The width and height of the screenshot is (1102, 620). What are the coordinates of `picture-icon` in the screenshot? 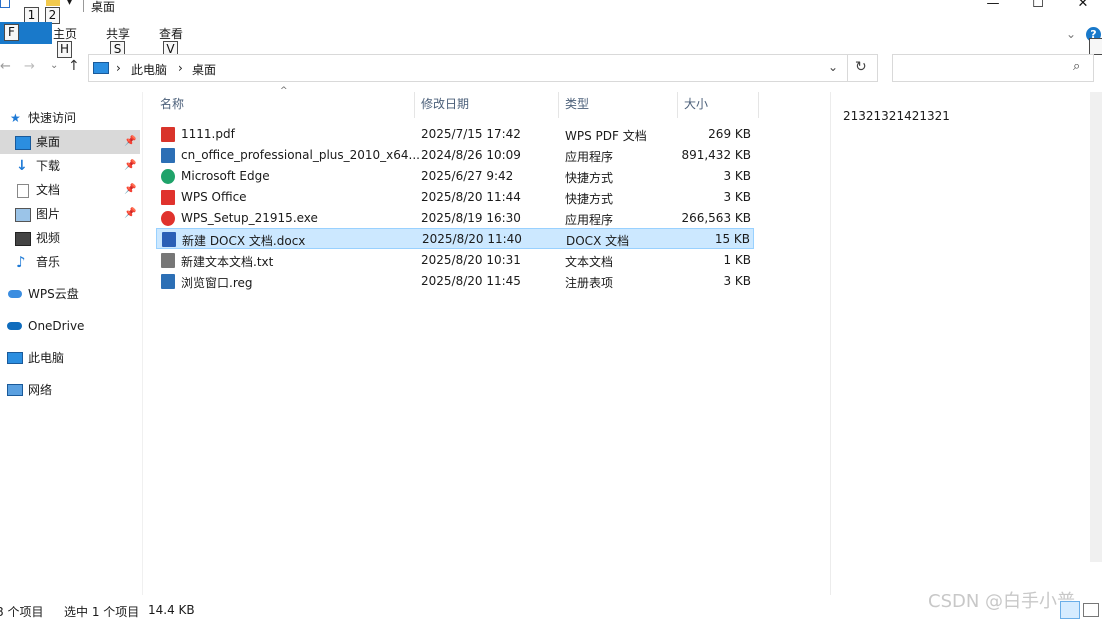 It's located at (23, 215).